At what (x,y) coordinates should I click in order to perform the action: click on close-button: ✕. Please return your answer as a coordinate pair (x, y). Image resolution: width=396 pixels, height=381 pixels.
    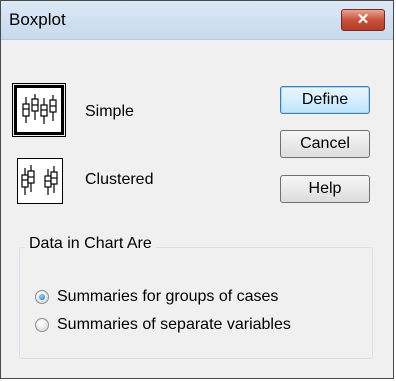
    Looking at the image, I should click on (363, 20).